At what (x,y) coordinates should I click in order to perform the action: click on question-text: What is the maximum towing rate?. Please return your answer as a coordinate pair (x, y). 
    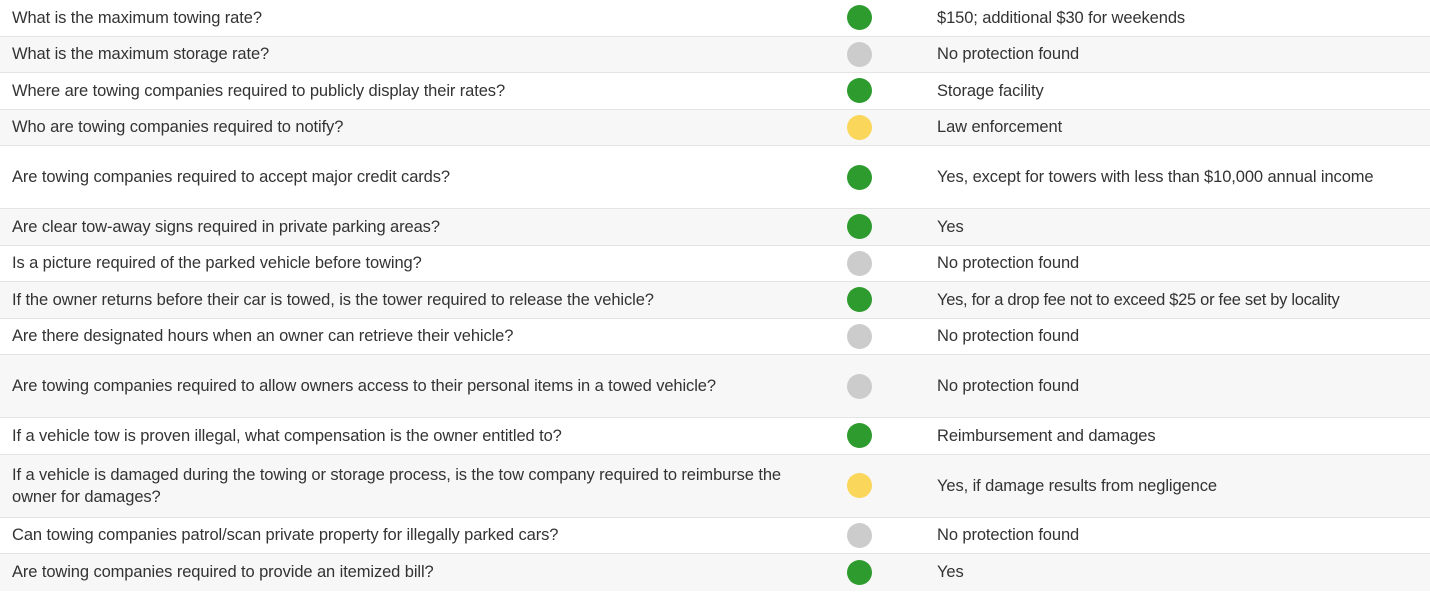
    Looking at the image, I should click on (137, 17).